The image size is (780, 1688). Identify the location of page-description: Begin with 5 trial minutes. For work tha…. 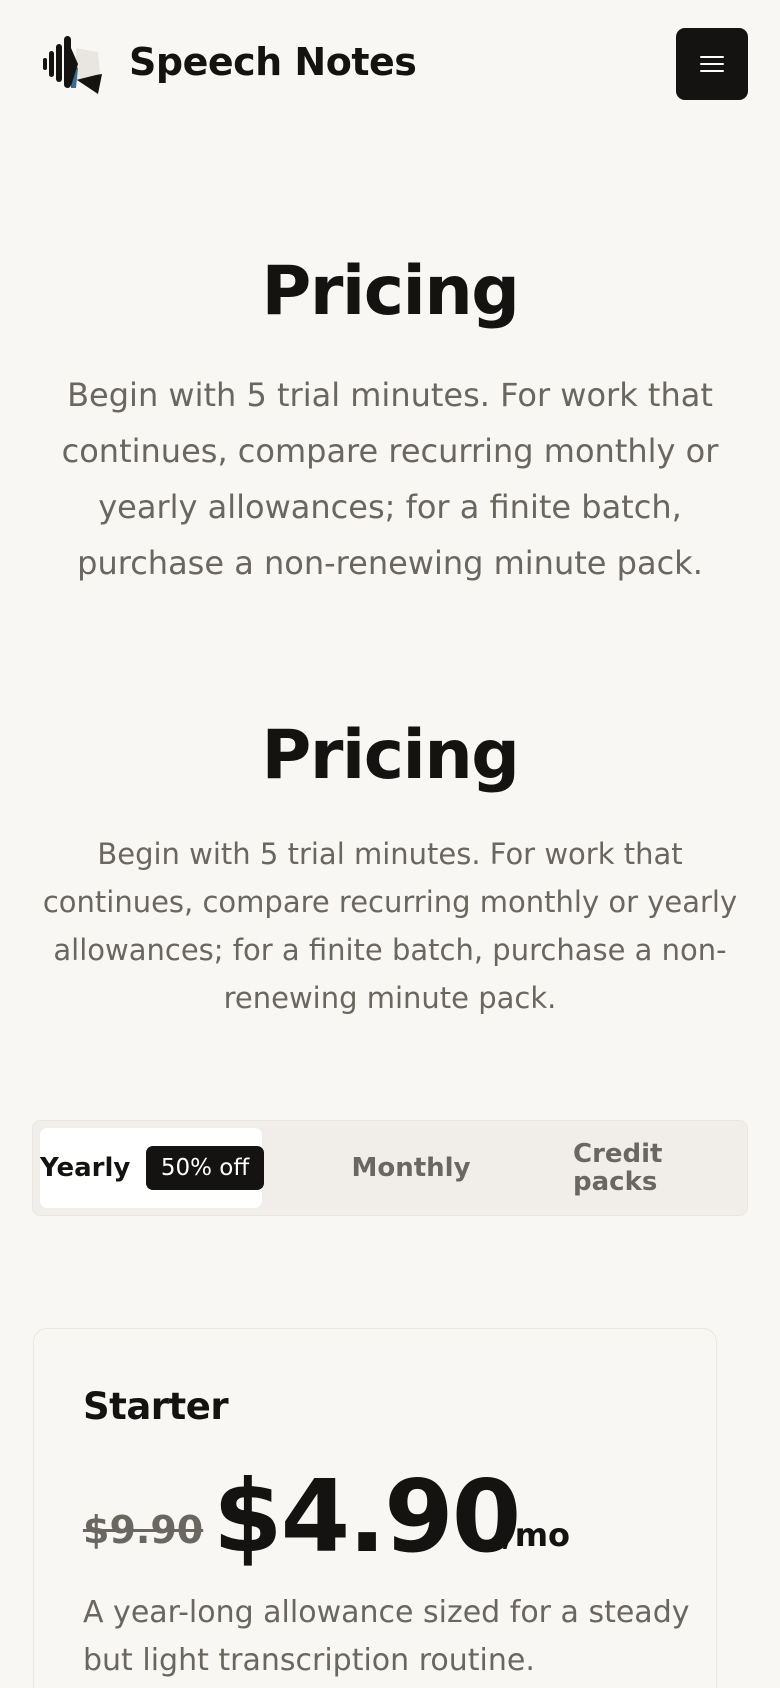
(390, 479).